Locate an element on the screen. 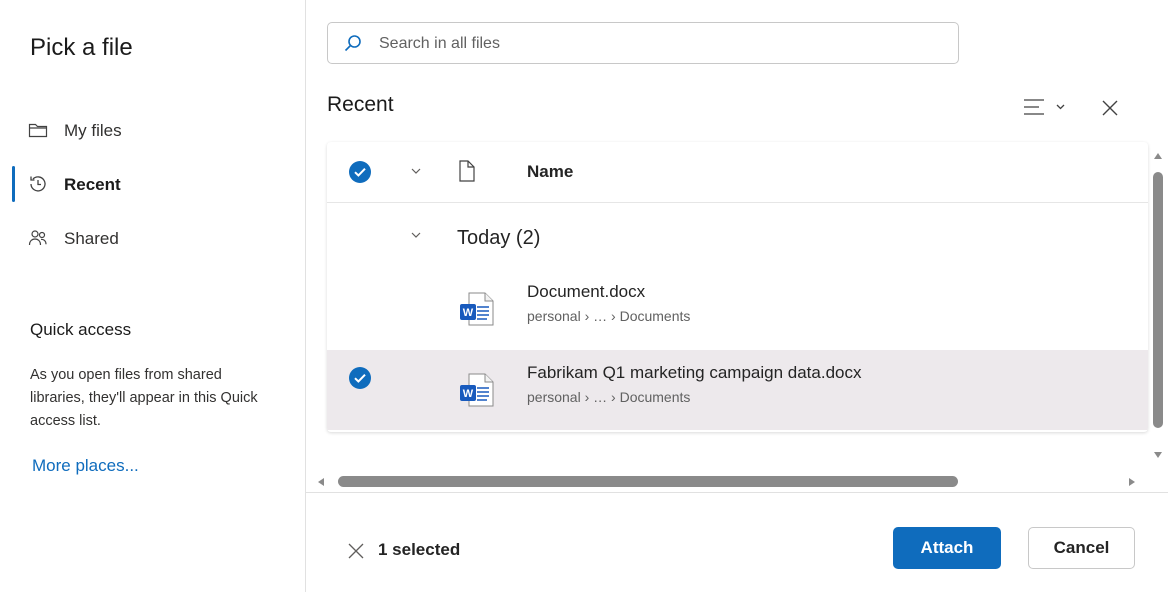  section-title: Recent is located at coordinates (360, 104).